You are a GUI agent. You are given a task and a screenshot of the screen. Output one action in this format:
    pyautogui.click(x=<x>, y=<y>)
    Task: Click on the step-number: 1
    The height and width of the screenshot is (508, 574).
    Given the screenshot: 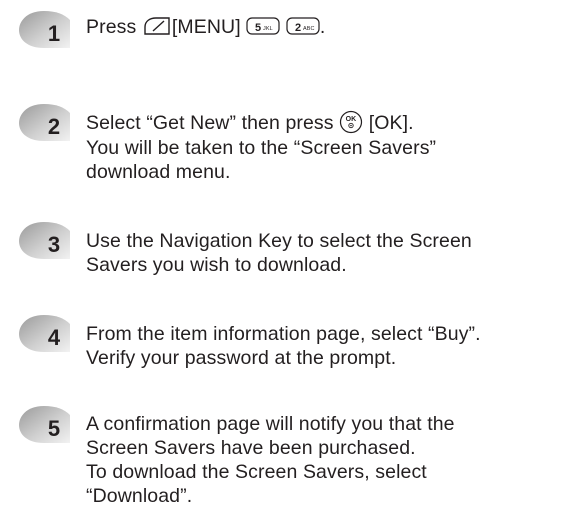 What is the action you would take?
    pyautogui.click(x=54, y=33)
    